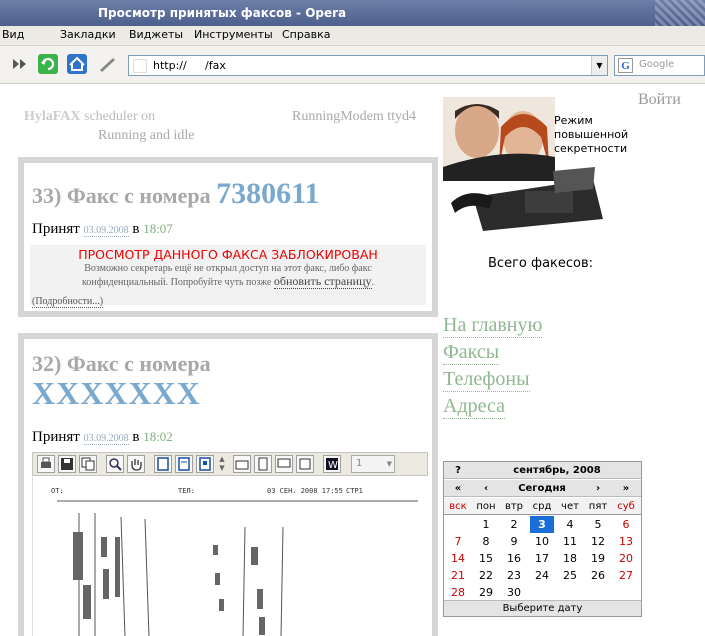 The image size is (705, 636). Describe the element at coordinates (20, 64) in the screenshot. I see `fast-forward-icon` at that location.